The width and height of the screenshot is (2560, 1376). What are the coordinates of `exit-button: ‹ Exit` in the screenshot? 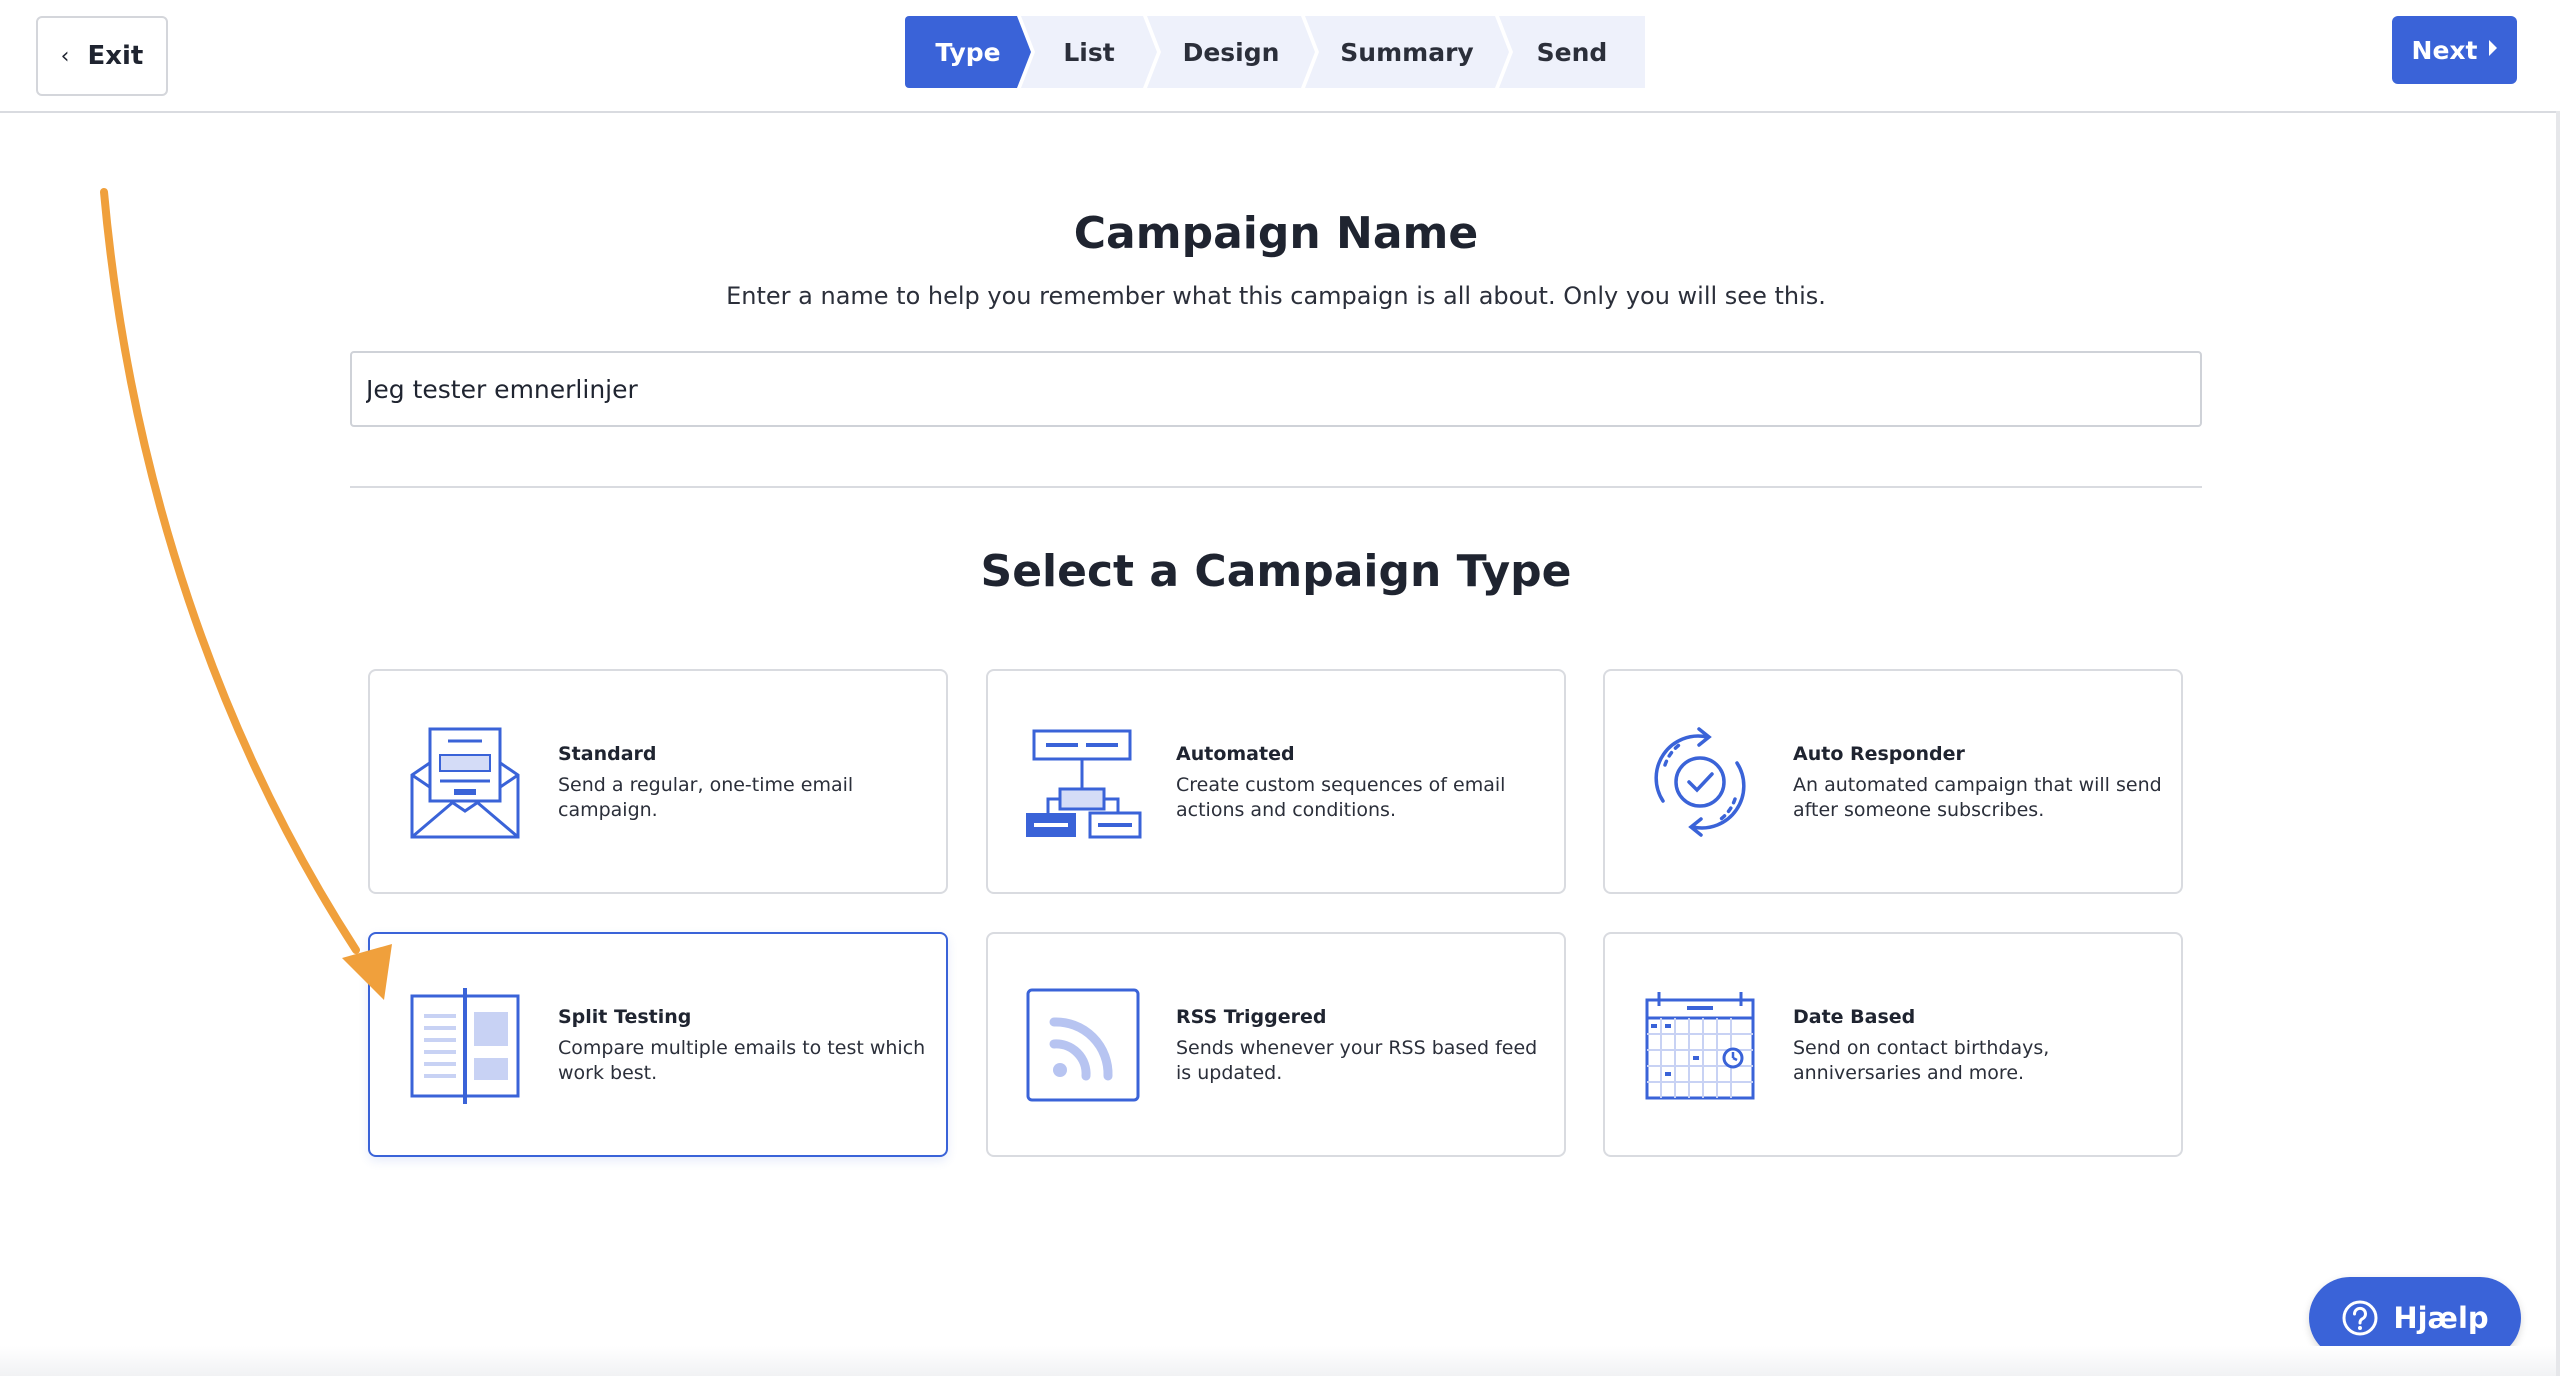 It's located at (102, 56).